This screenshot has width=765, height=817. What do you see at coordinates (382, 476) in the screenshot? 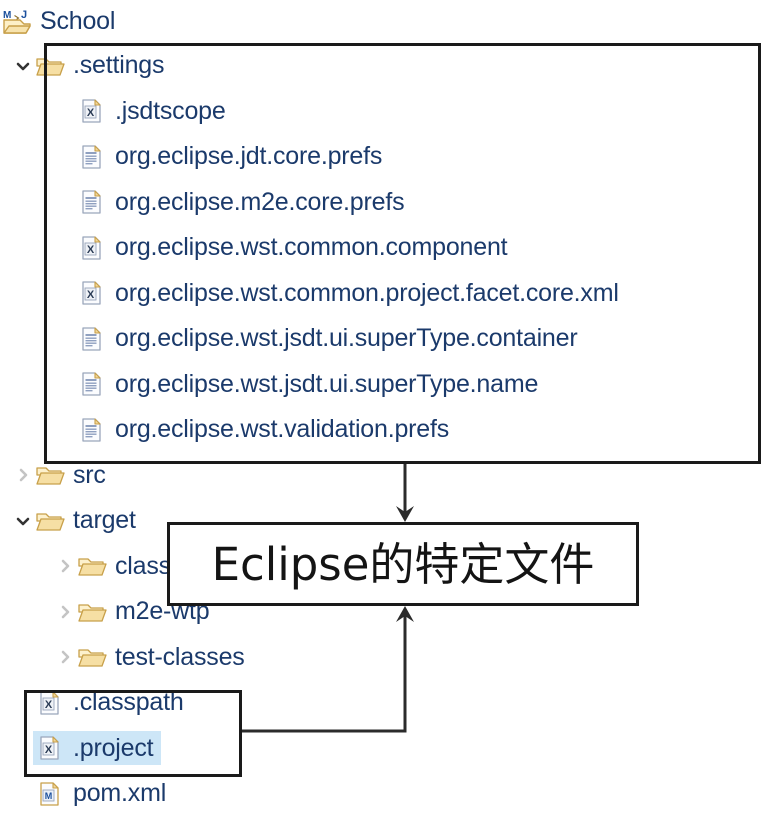
I see `tree-row: src` at bounding box center [382, 476].